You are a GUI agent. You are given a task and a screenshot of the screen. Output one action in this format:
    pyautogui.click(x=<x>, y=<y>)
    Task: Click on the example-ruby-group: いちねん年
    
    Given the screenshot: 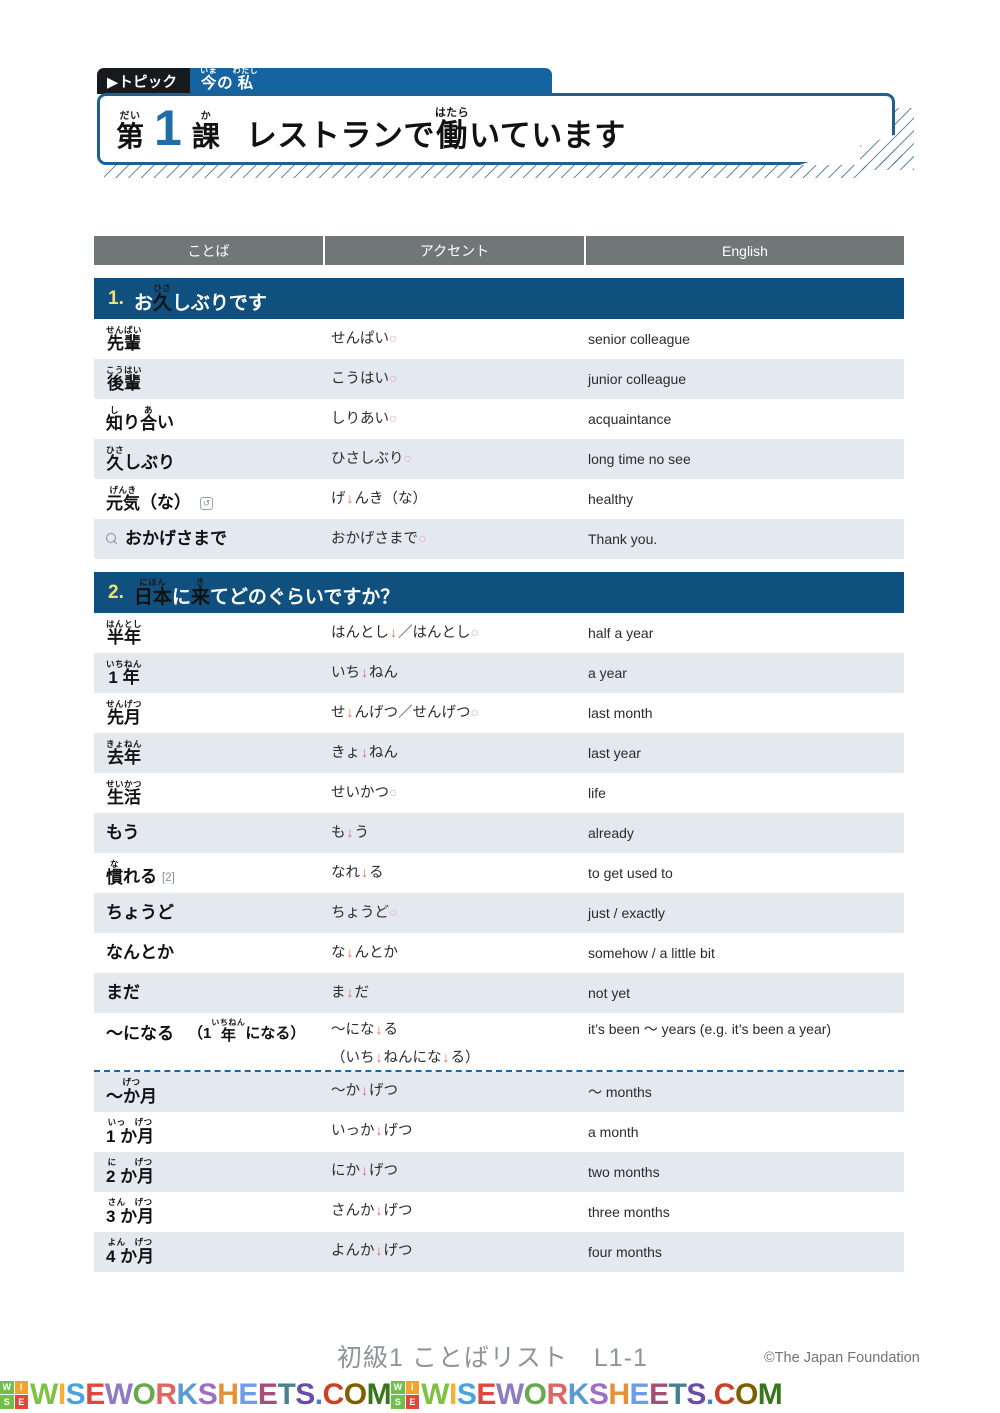 What is the action you would take?
    pyautogui.click(x=228, y=1031)
    